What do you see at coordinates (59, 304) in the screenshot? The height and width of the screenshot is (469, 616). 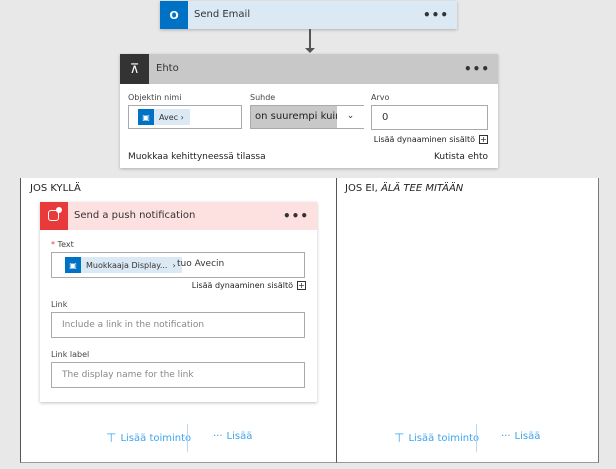 I see `link-label: Link` at bounding box center [59, 304].